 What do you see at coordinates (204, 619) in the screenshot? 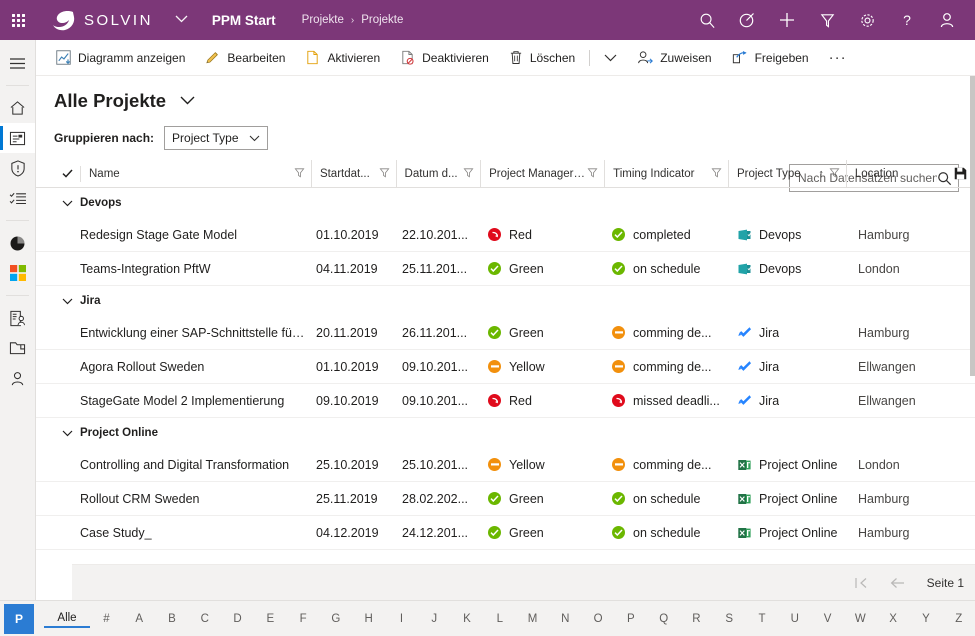
I see `alpha-filter-c: C` at bounding box center [204, 619].